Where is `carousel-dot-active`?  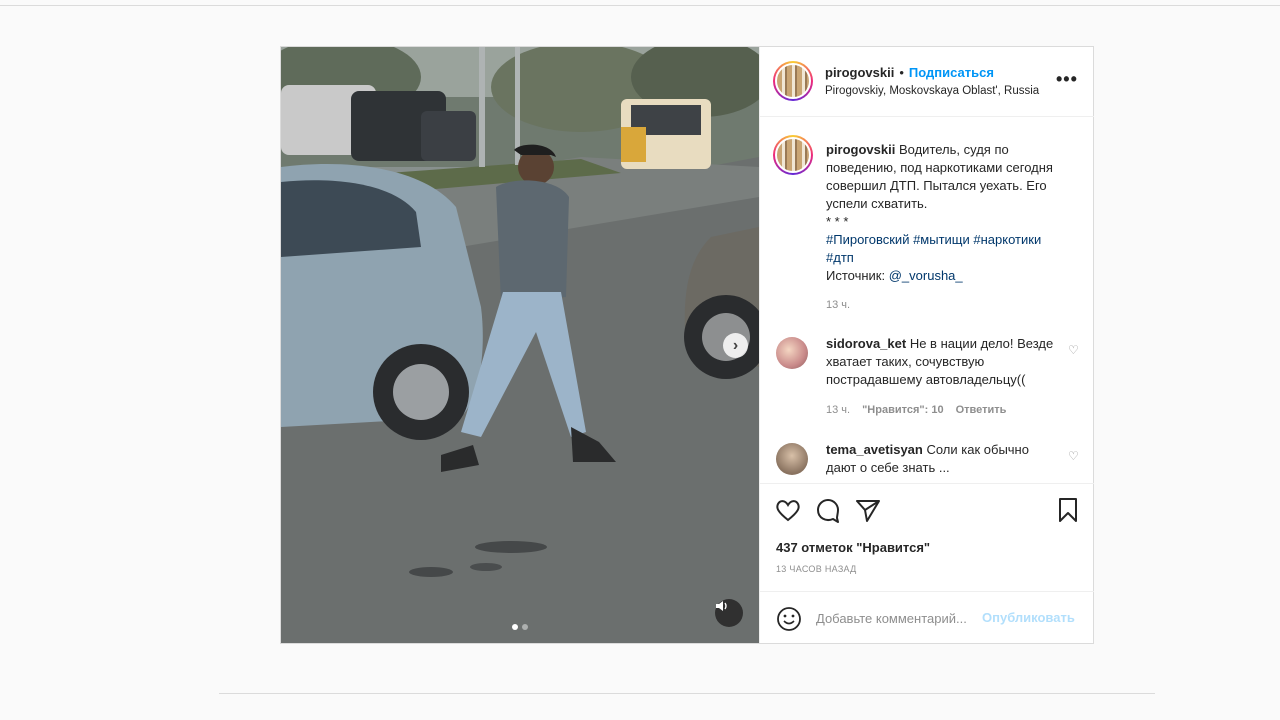
carousel-dot-active is located at coordinates (515, 627).